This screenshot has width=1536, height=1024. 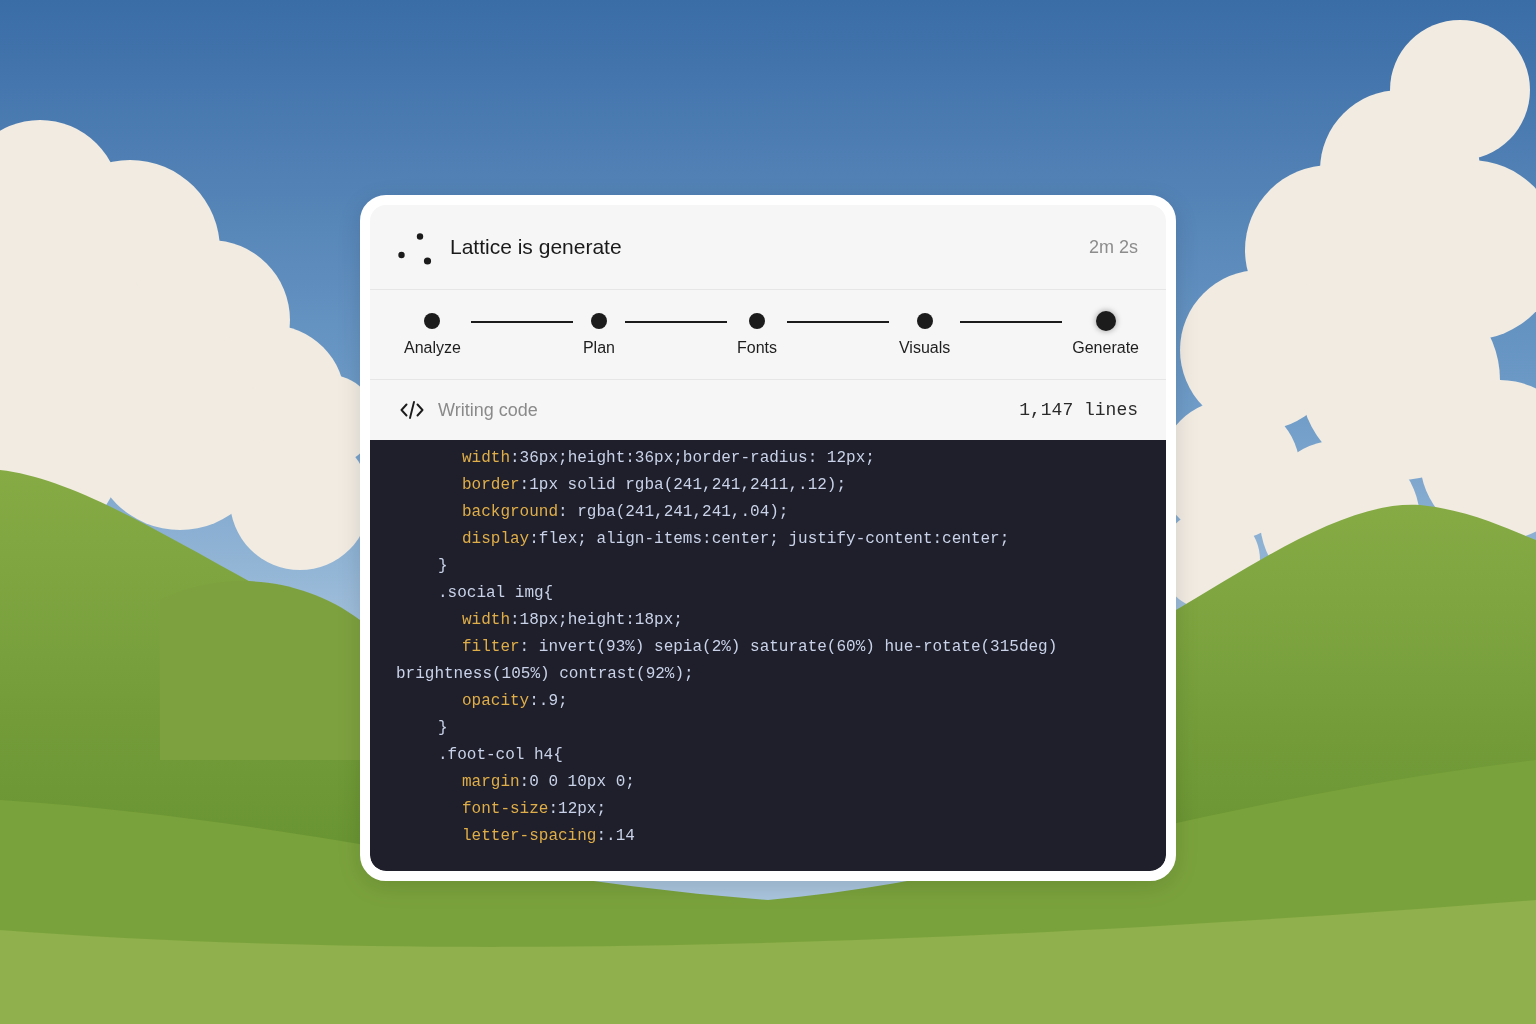 I want to click on code-line: brightness(105%) contrast(92%);, so click(x=545, y=674).